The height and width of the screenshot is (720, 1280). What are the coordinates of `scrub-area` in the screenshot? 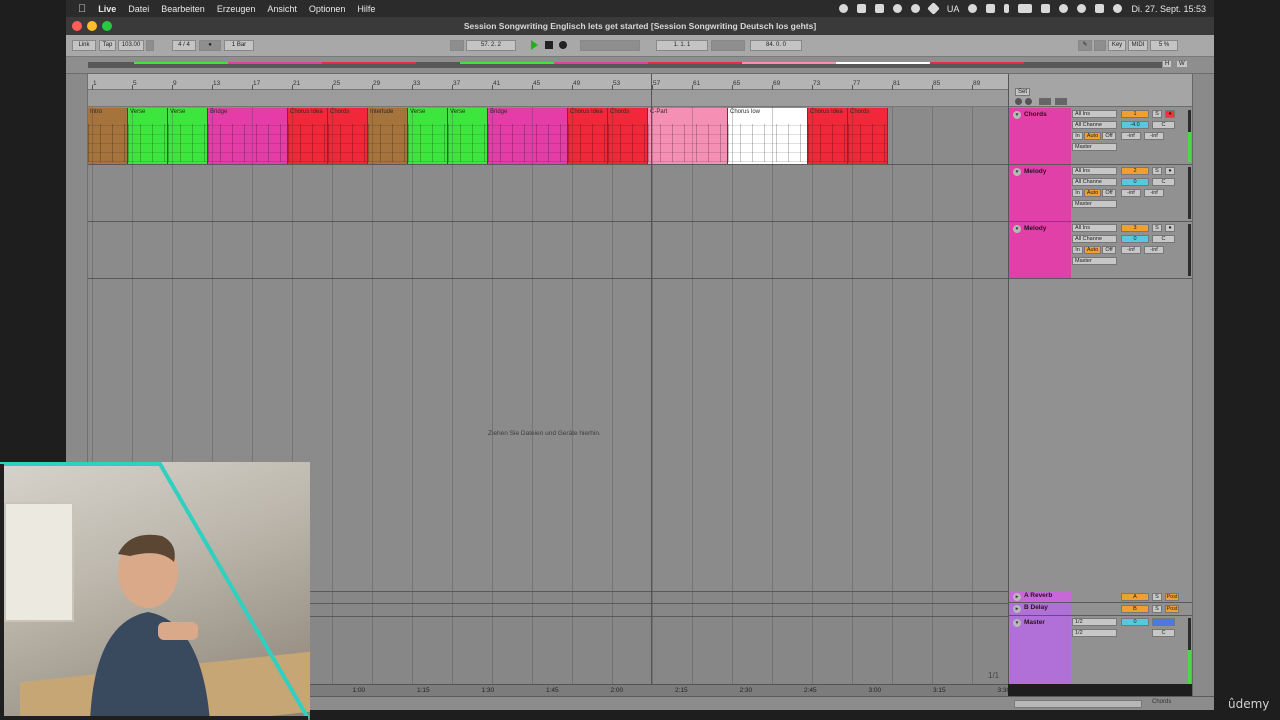 It's located at (548, 98).